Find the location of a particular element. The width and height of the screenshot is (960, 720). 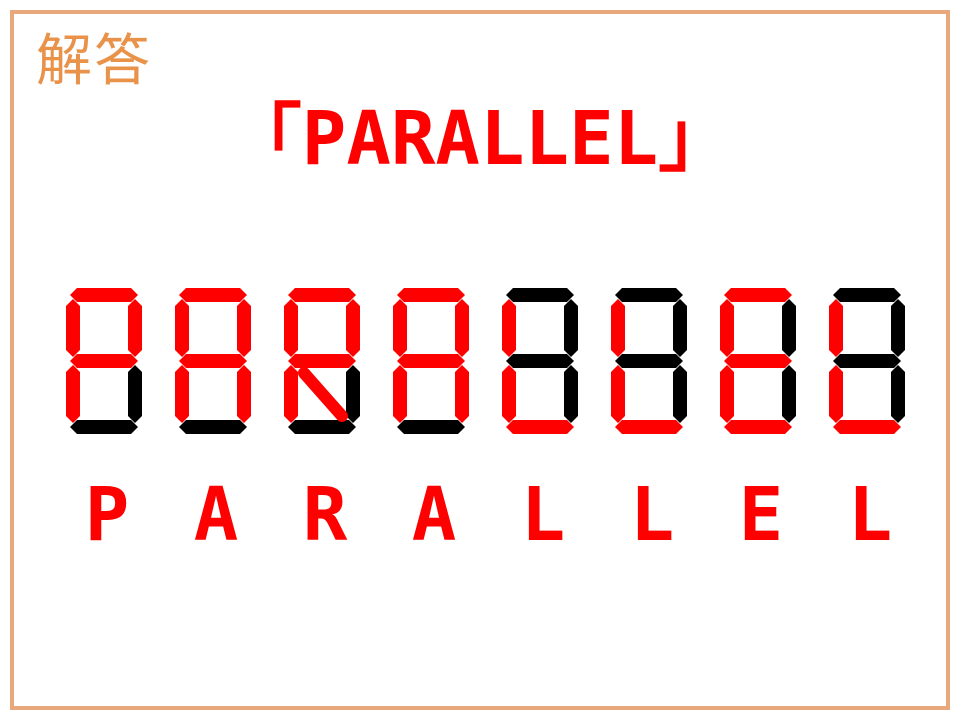

letter-1: P is located at coordinates (107, 515).